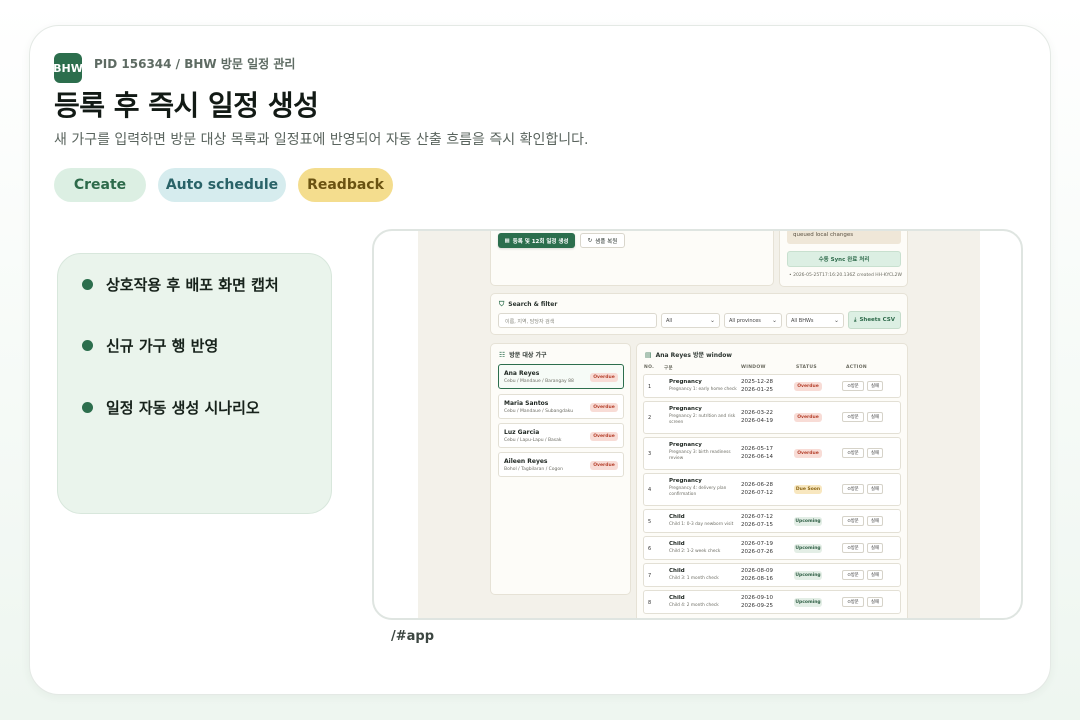 Image resolution: width=1080 pixels, height=720 pixels. I want to click on bhw-filter-select: All BHWs ⌄, so click(815, 320).